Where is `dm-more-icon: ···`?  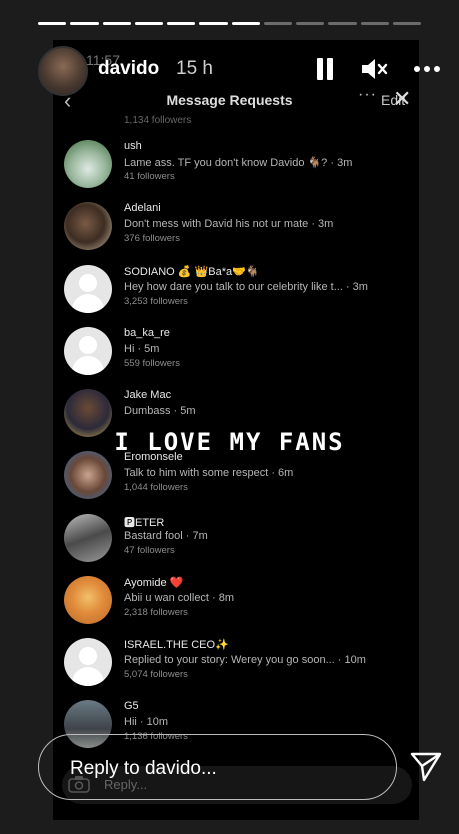
dm-more-icon: ··· is located at coordinates (367, 94).